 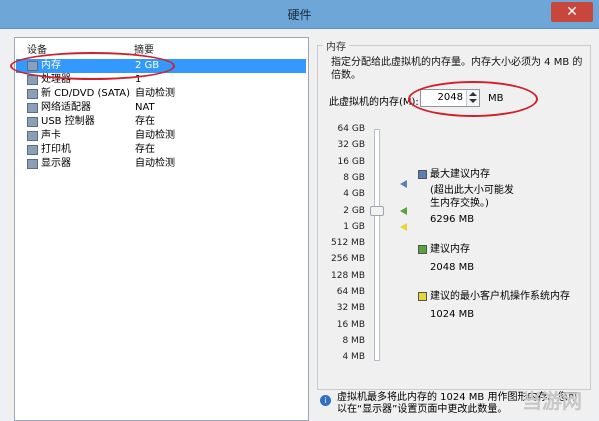 What do you see at coordinates (374, 102) in the screenshot?
I see `memory-label: 此虚拟机的内存(M):` at bounding box center [374, 102].